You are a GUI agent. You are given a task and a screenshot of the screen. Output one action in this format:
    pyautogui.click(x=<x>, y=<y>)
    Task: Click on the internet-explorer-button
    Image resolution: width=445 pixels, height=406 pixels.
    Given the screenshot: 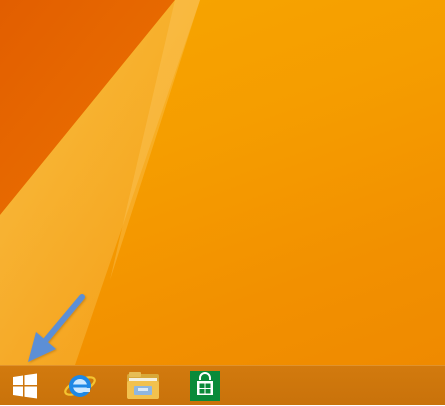 What is the action you would take?
    pyautogui.click(x=80, y=386)
    